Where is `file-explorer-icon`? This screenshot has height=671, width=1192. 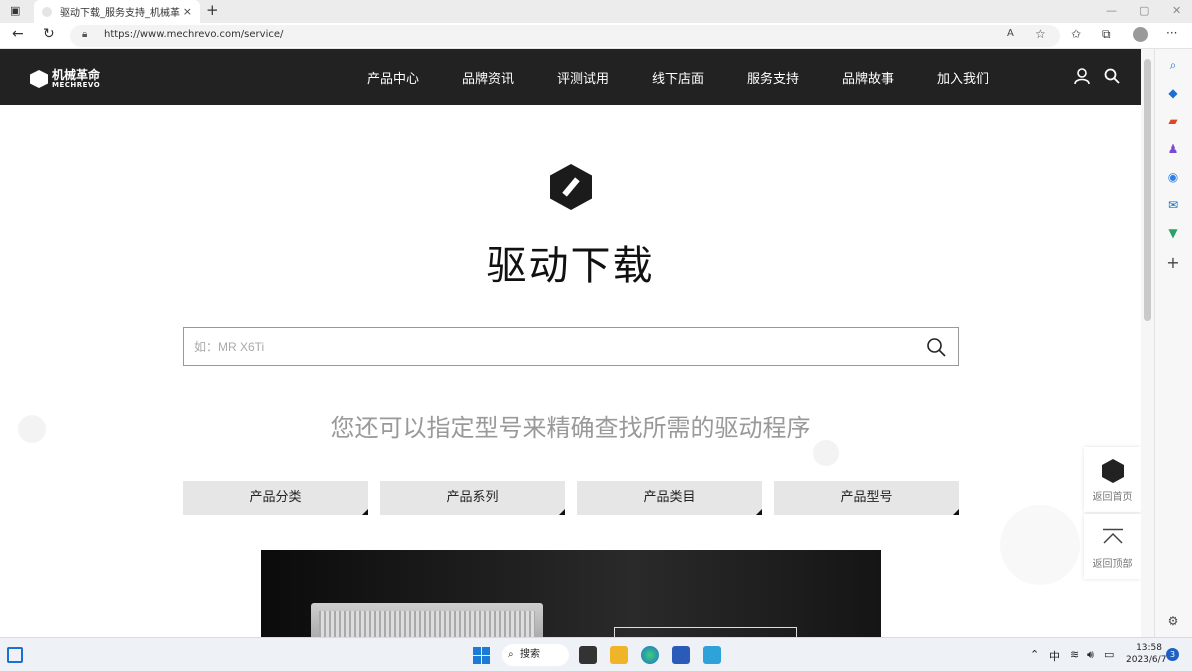
file-explorer-icon is located at coordinates (619, 655).